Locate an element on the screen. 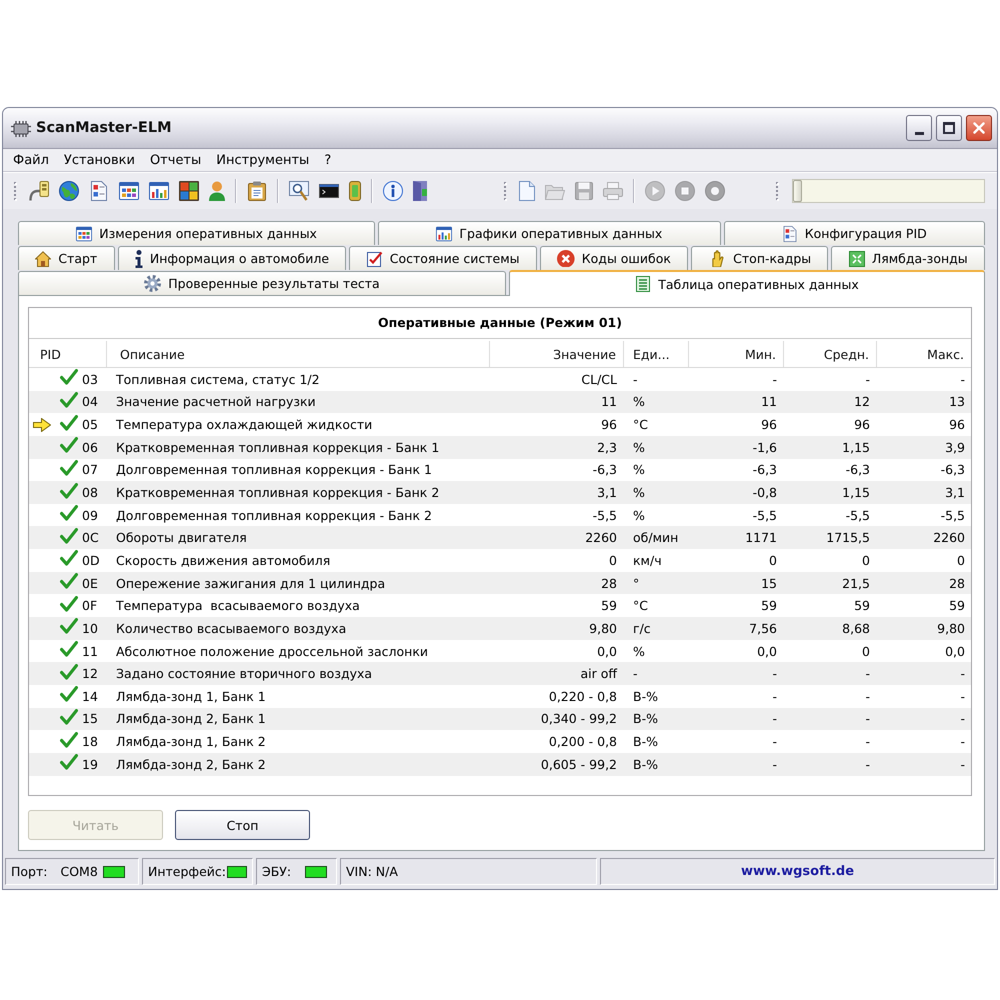  tiles-icon is located at coordinates (189, 191).